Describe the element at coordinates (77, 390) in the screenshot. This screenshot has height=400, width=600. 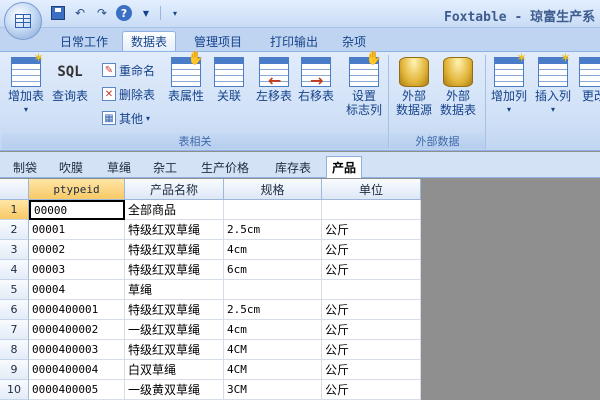
I see `grid-cell: 0000400005` at that location.